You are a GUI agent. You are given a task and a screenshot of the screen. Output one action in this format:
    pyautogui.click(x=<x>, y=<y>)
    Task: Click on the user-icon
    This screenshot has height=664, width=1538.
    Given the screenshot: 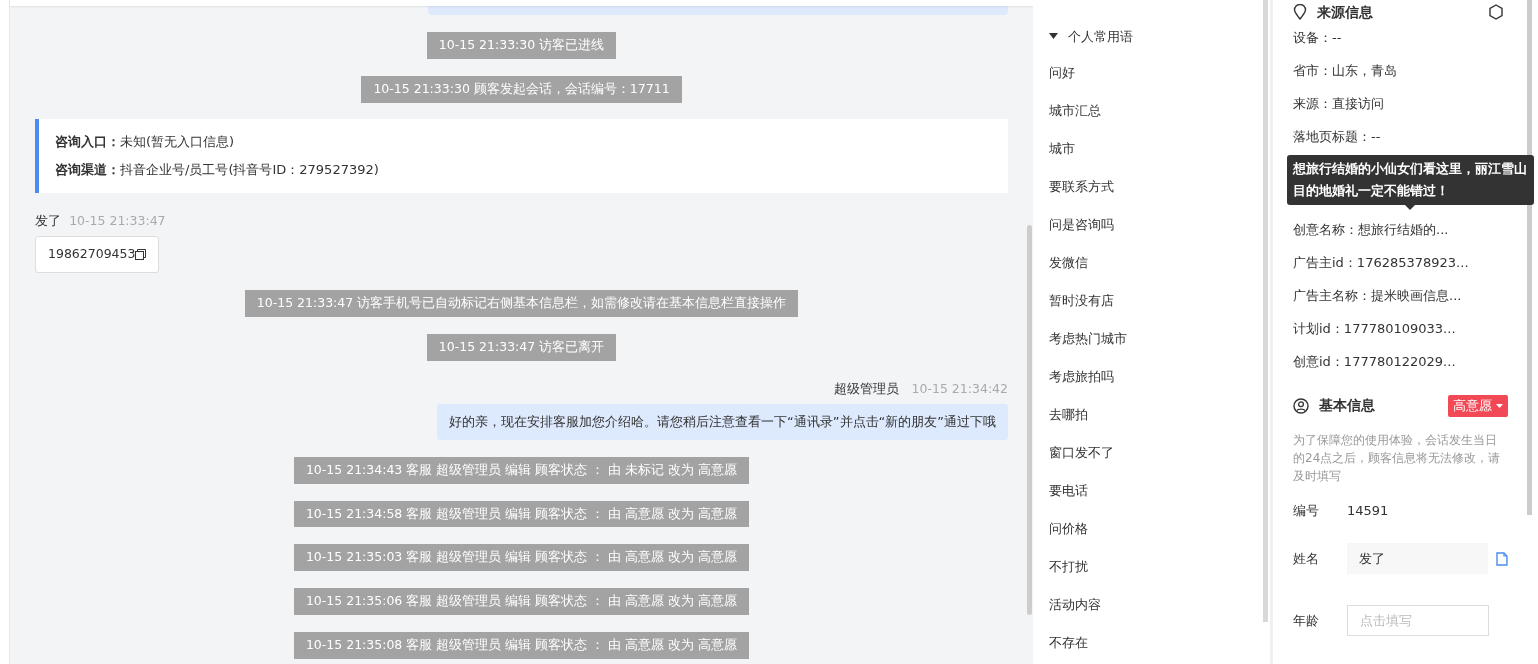 What is the action you would take?
    pyautogui.click(x=1301, y=405)
    